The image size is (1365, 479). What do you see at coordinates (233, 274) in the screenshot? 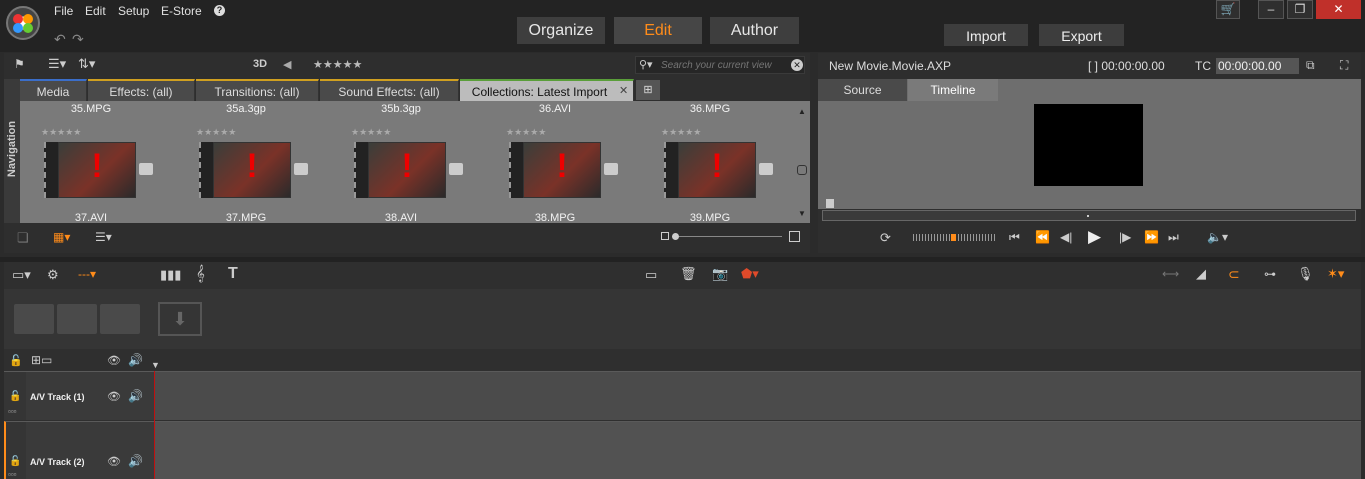
I see `title-icon: T` at bounding box center [233, 274].